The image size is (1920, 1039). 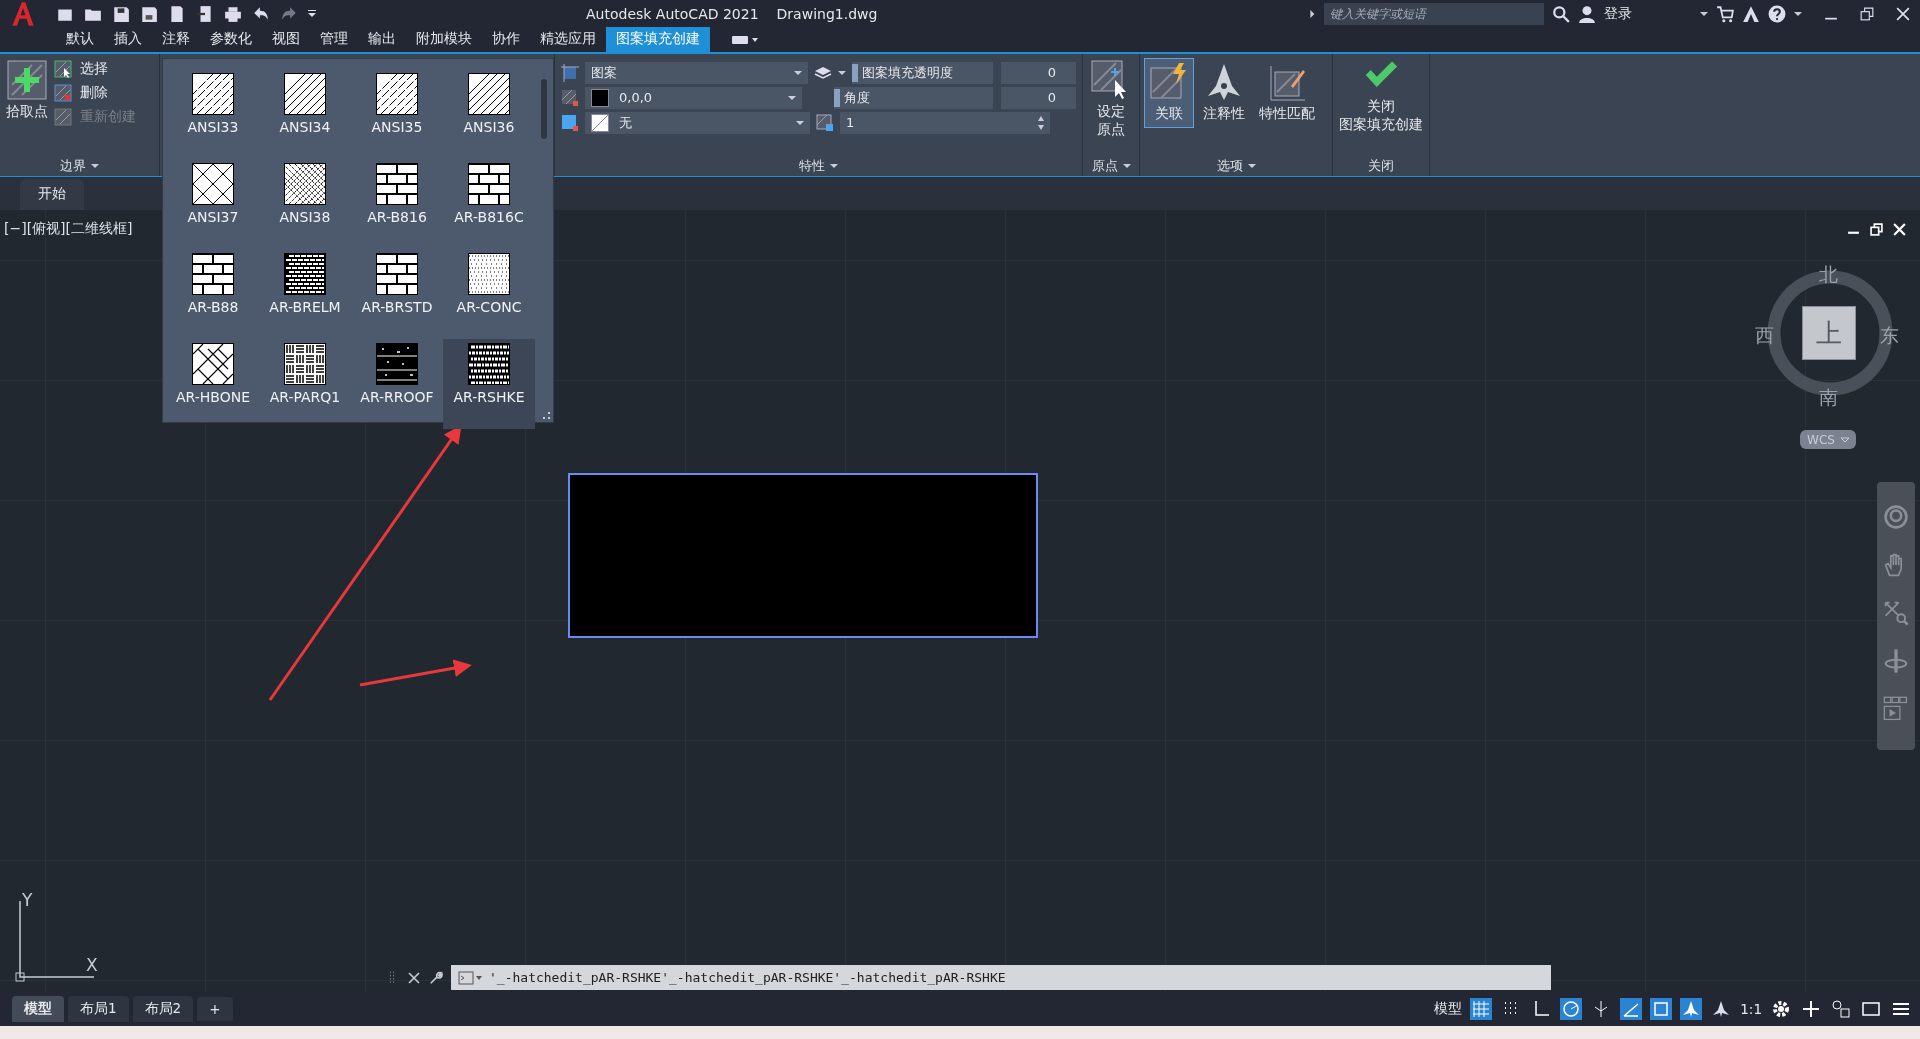 I want to click on hatch-pattern-tile: ANSI33, so click(x=213, y=114).